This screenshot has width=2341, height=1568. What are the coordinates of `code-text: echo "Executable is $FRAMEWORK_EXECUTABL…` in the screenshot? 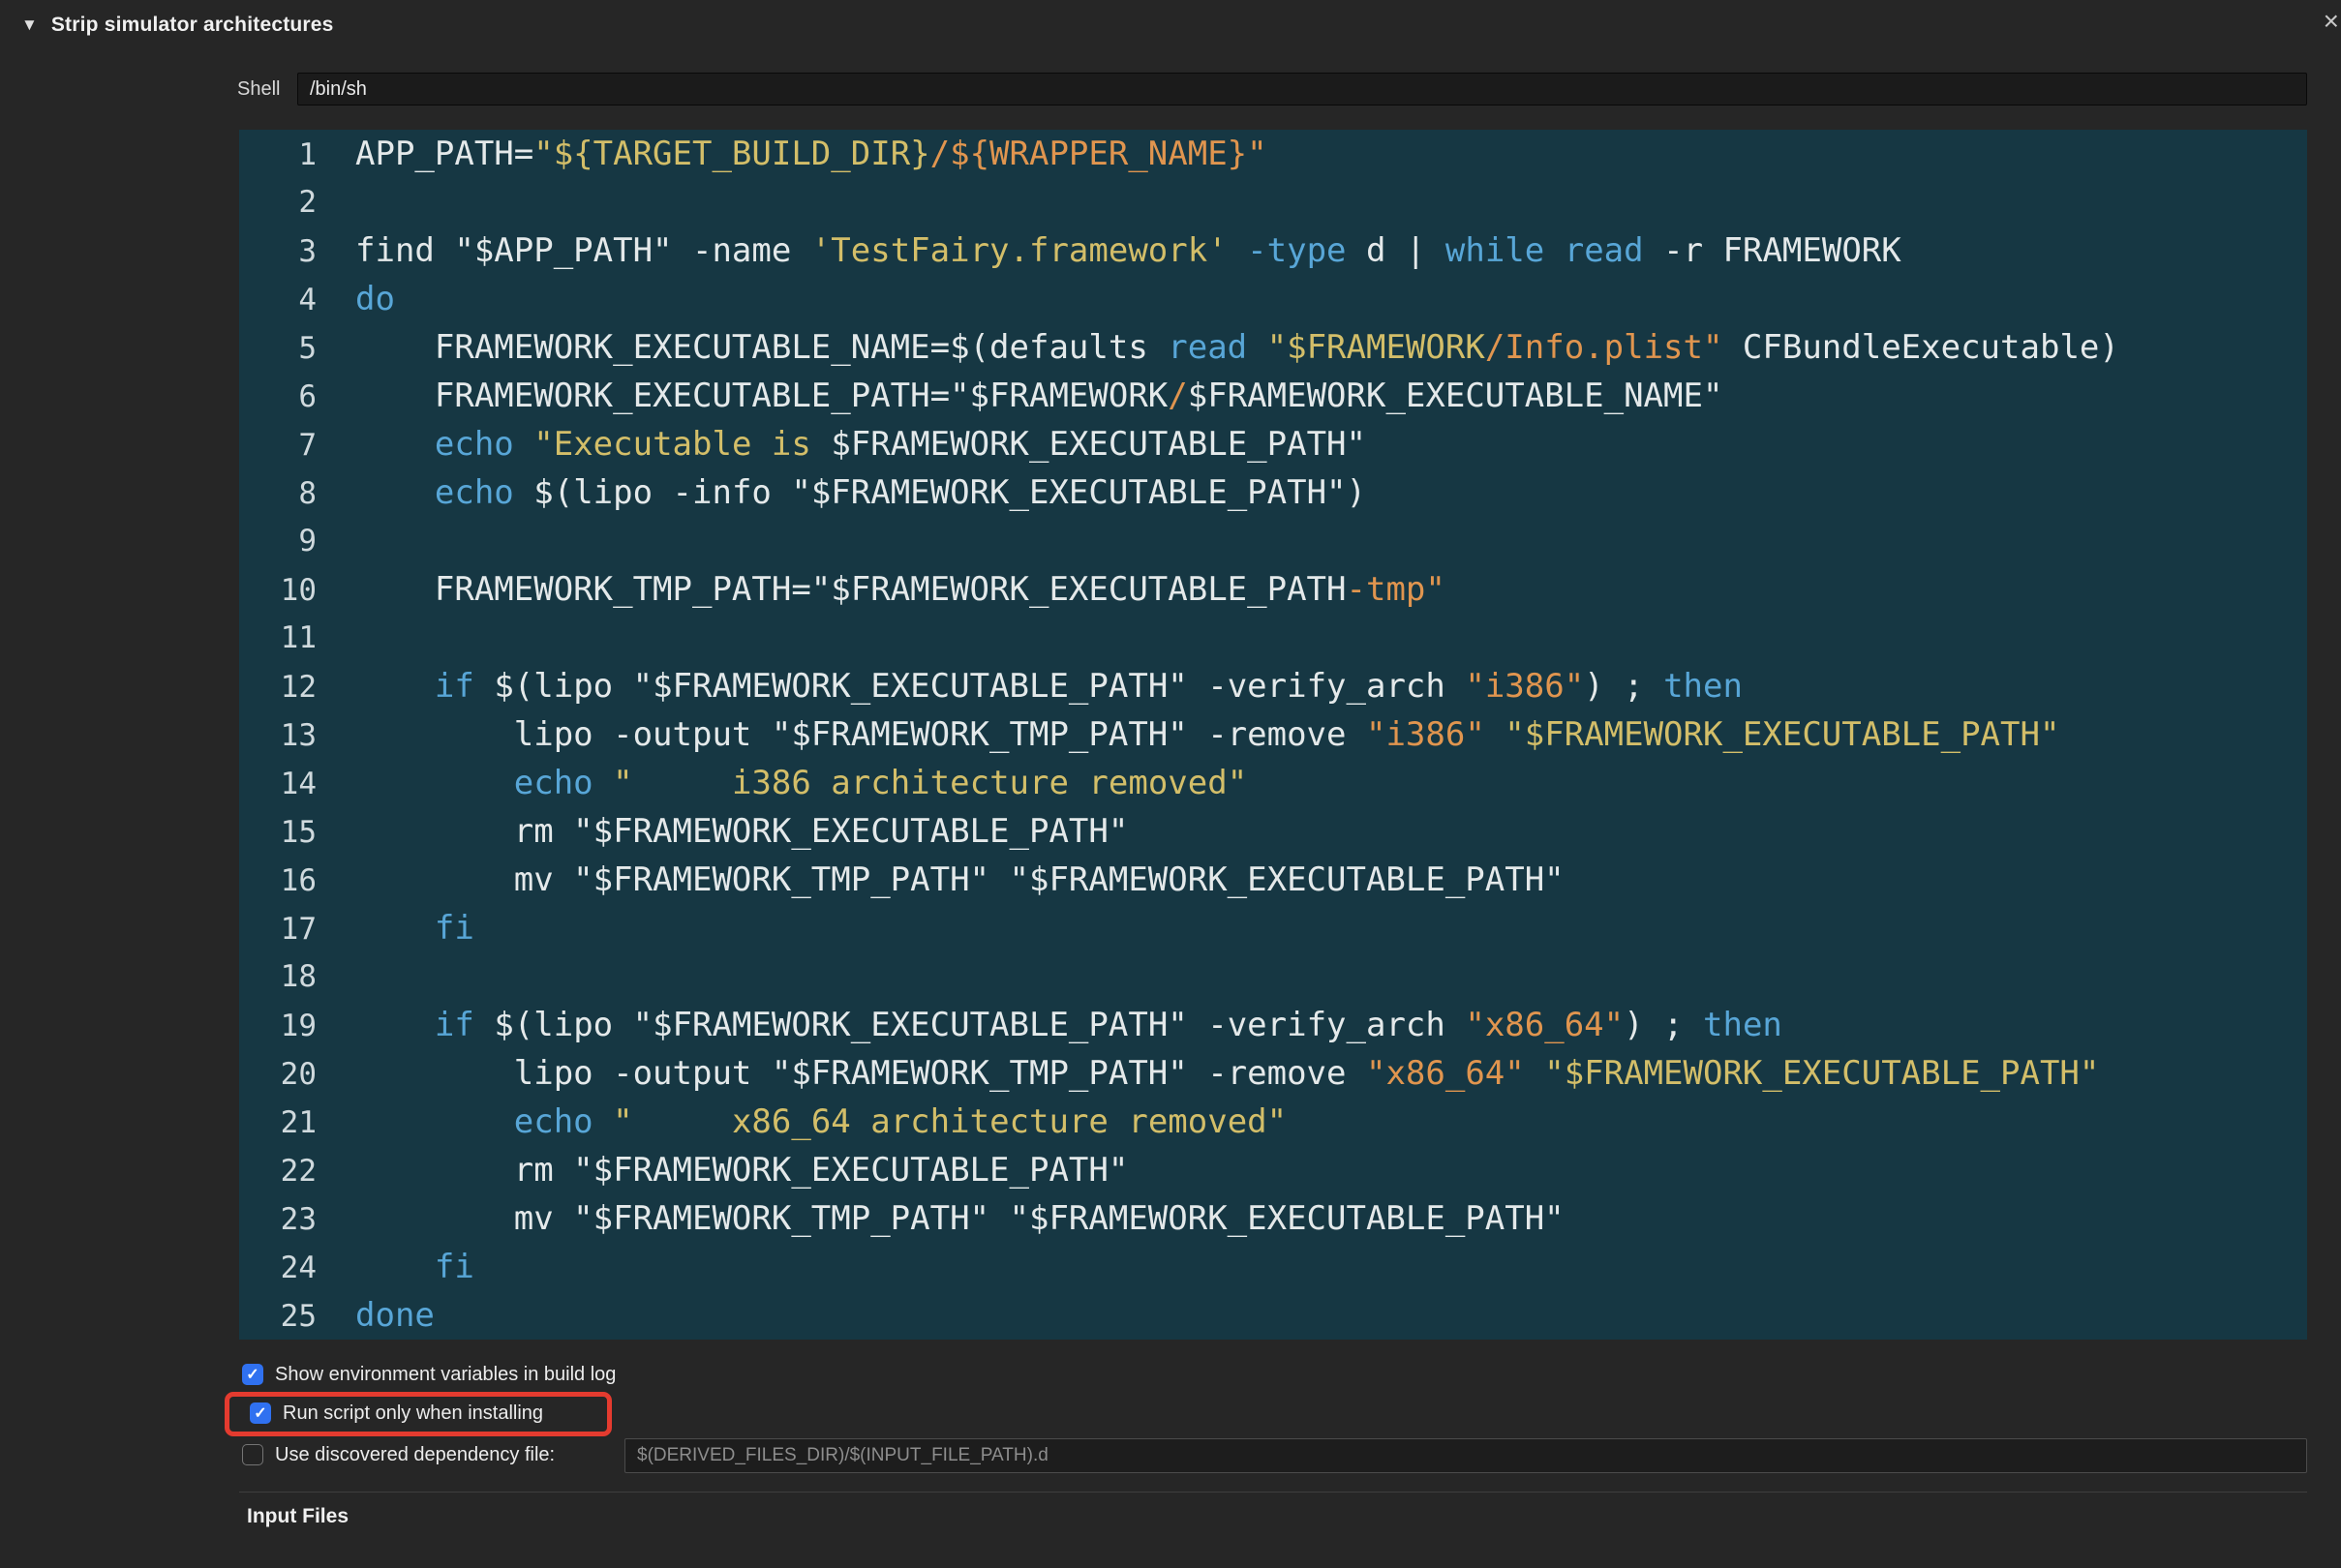 It's located at (900, 444).